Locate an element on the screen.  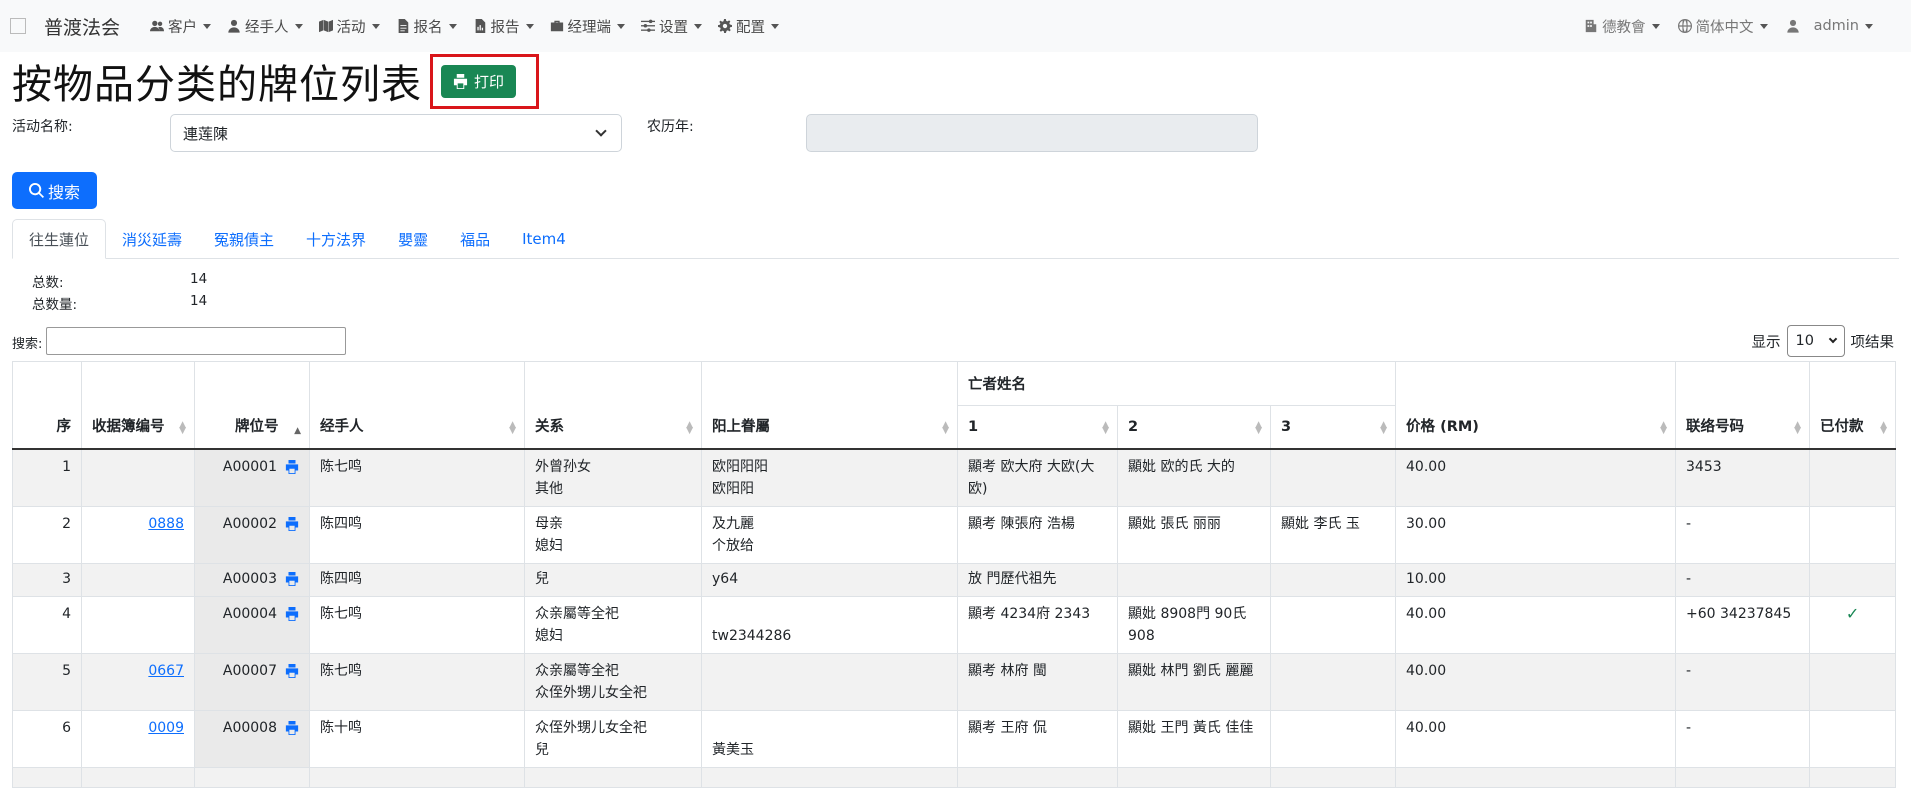
tab-longevity: 消災延壽 is located at coordinates (152, 239).